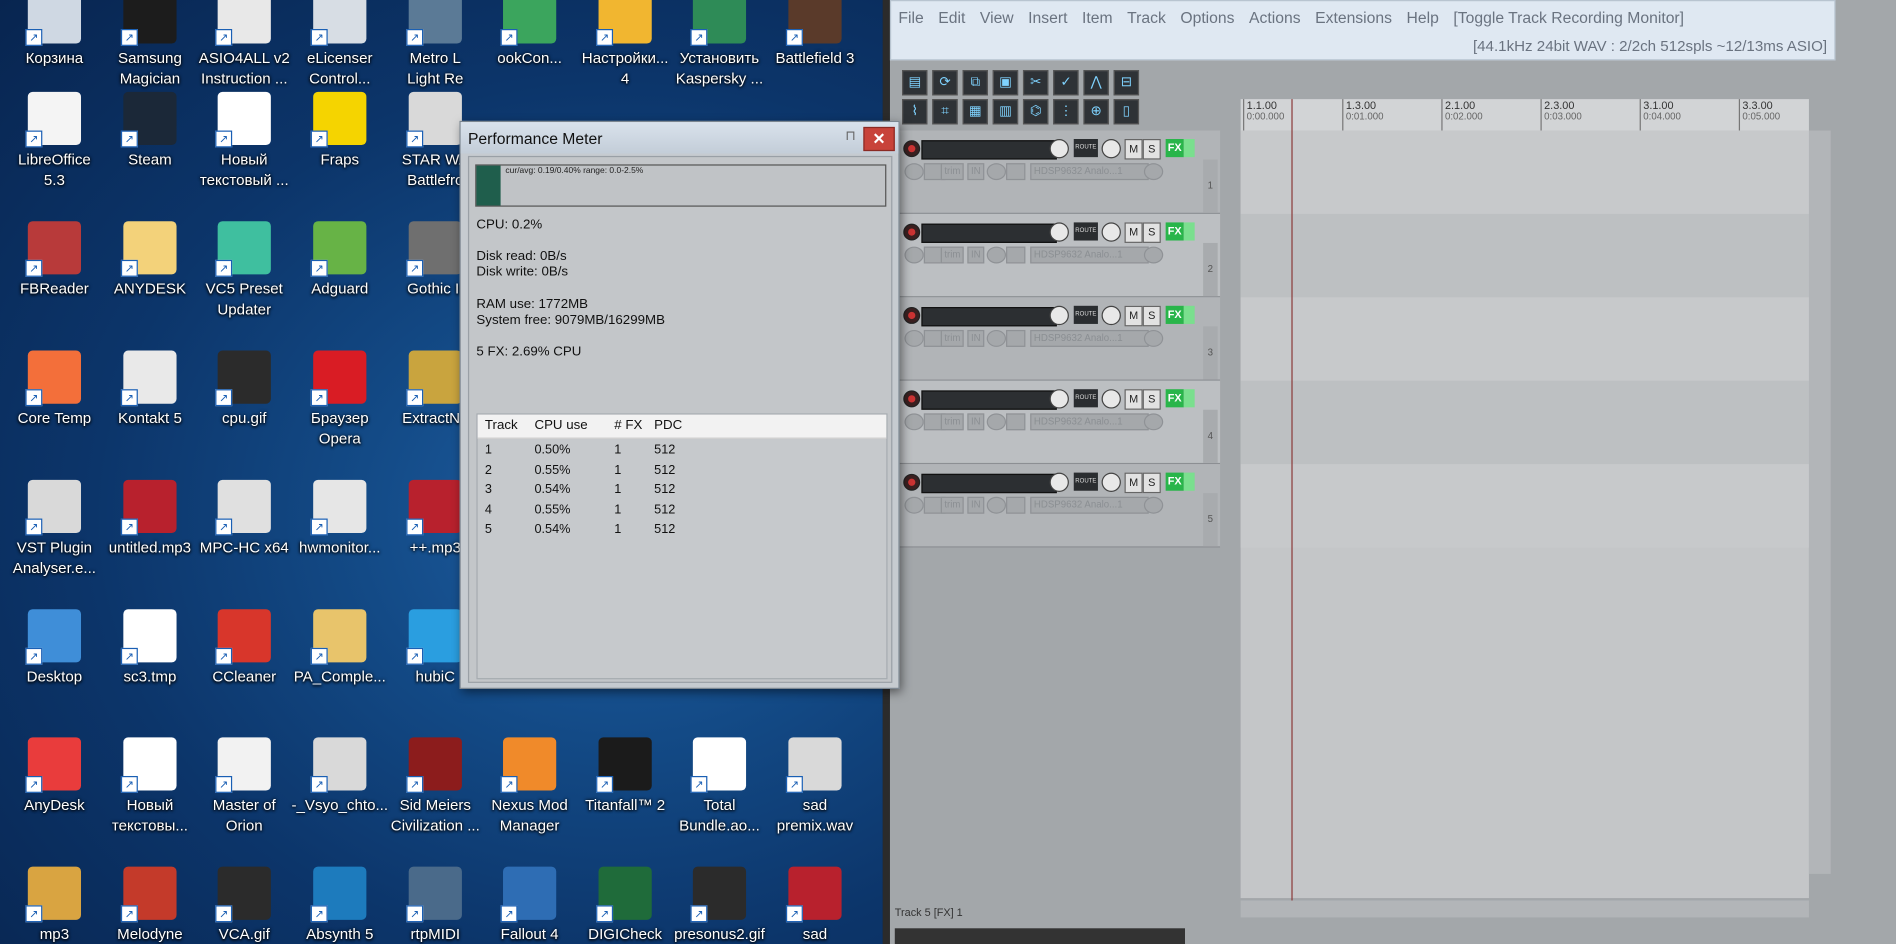  I want to click on desktop-icon: ↗ Desktop, so click(54, 648).